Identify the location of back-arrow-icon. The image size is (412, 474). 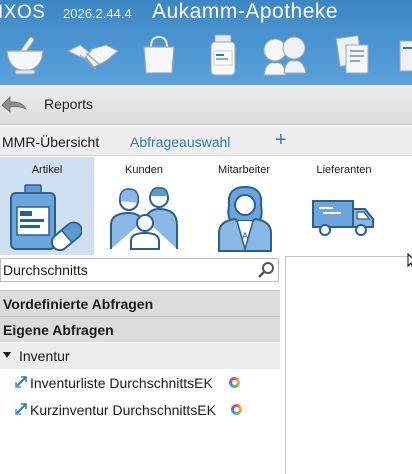
(14, 104).